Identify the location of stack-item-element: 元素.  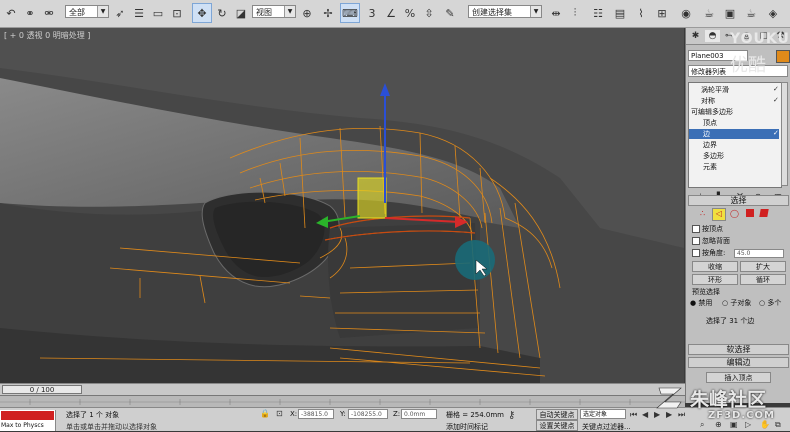
(710, 167).